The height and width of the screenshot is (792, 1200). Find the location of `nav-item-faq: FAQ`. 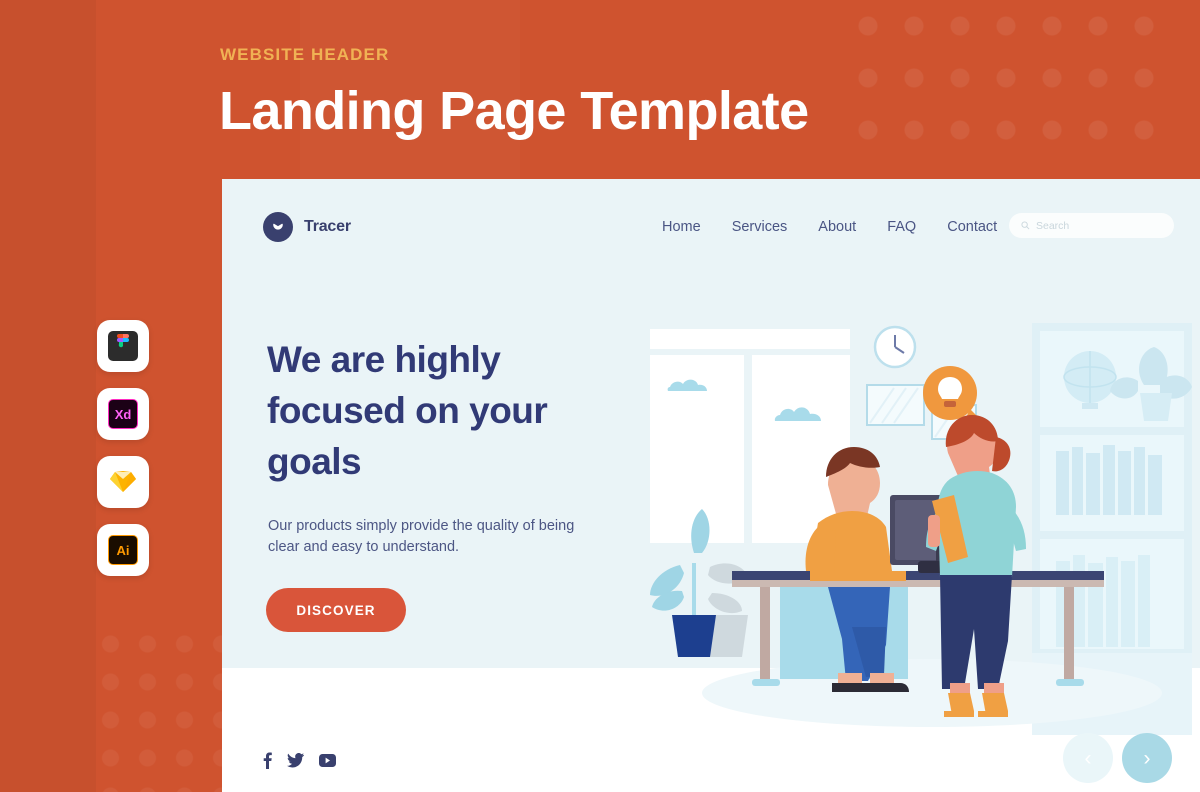

nav-item-faq: FAQ is located at coordinates (901, 227).